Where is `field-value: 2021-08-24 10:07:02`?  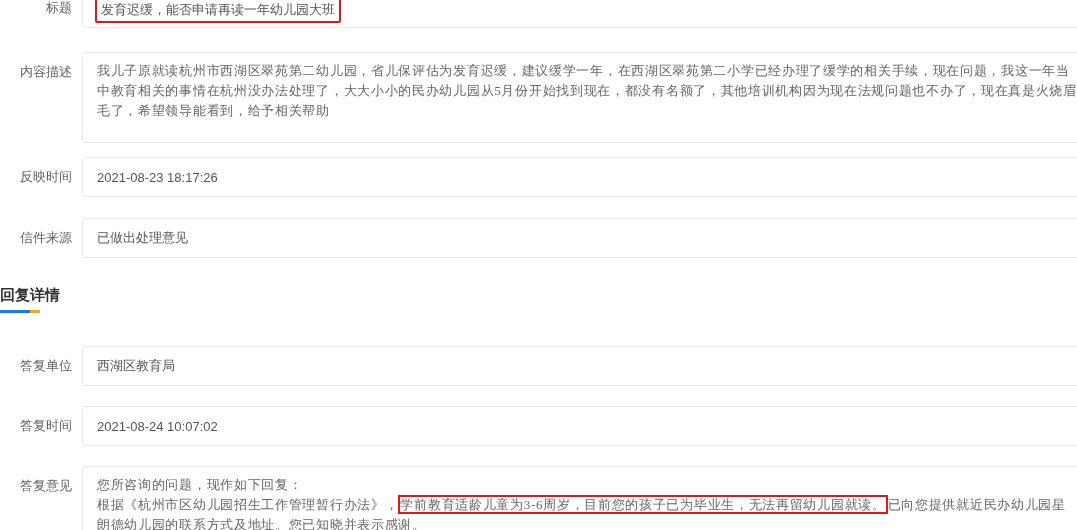 field-value: 2021-08-24 10:07:02 is located at coordinates (157, 426).